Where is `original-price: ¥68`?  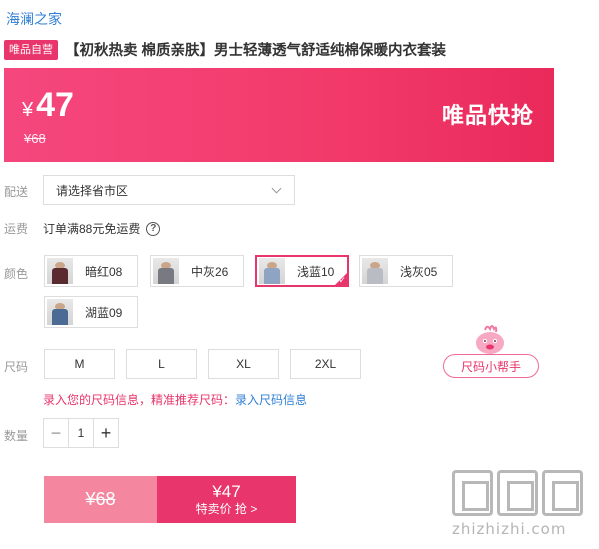
original-price: ¥68 is located at coordinates (35, 138).